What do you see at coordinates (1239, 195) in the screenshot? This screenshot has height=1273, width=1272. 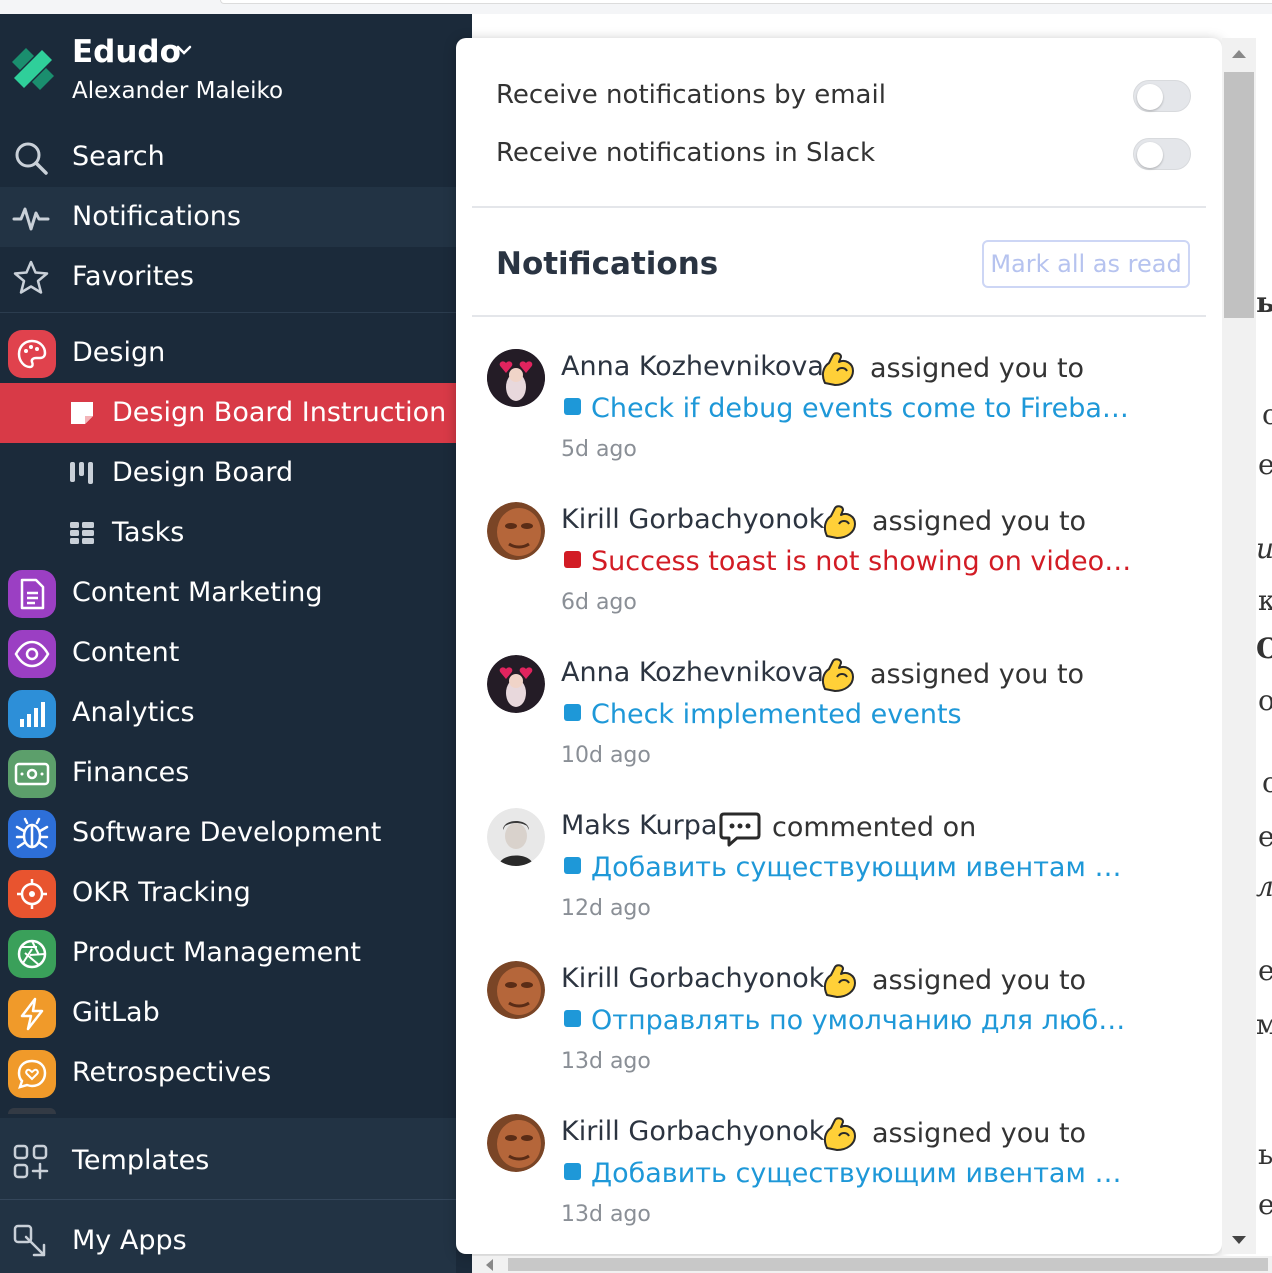 I see `scrollbar-thumb` at bounding box center [1239, 195].